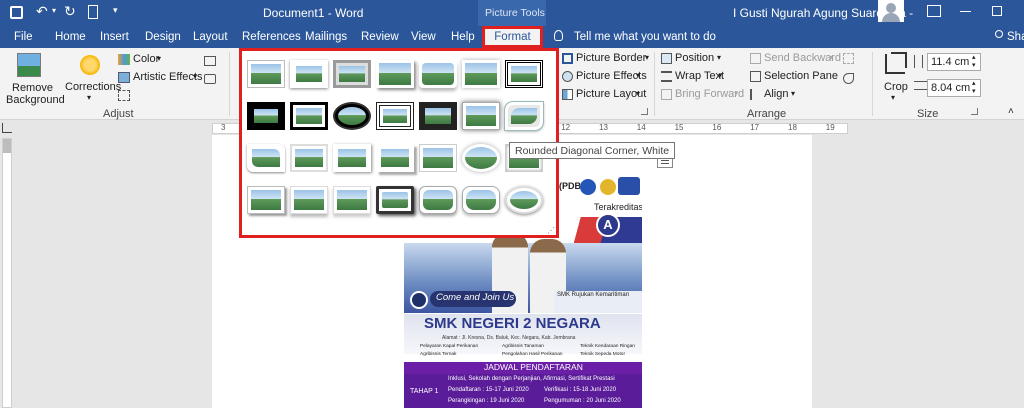  What do you see at coordinates (893, 97) in the screenshot?
I see `crop-dropdown-icon: ▾` at bounding box center [893, 97].